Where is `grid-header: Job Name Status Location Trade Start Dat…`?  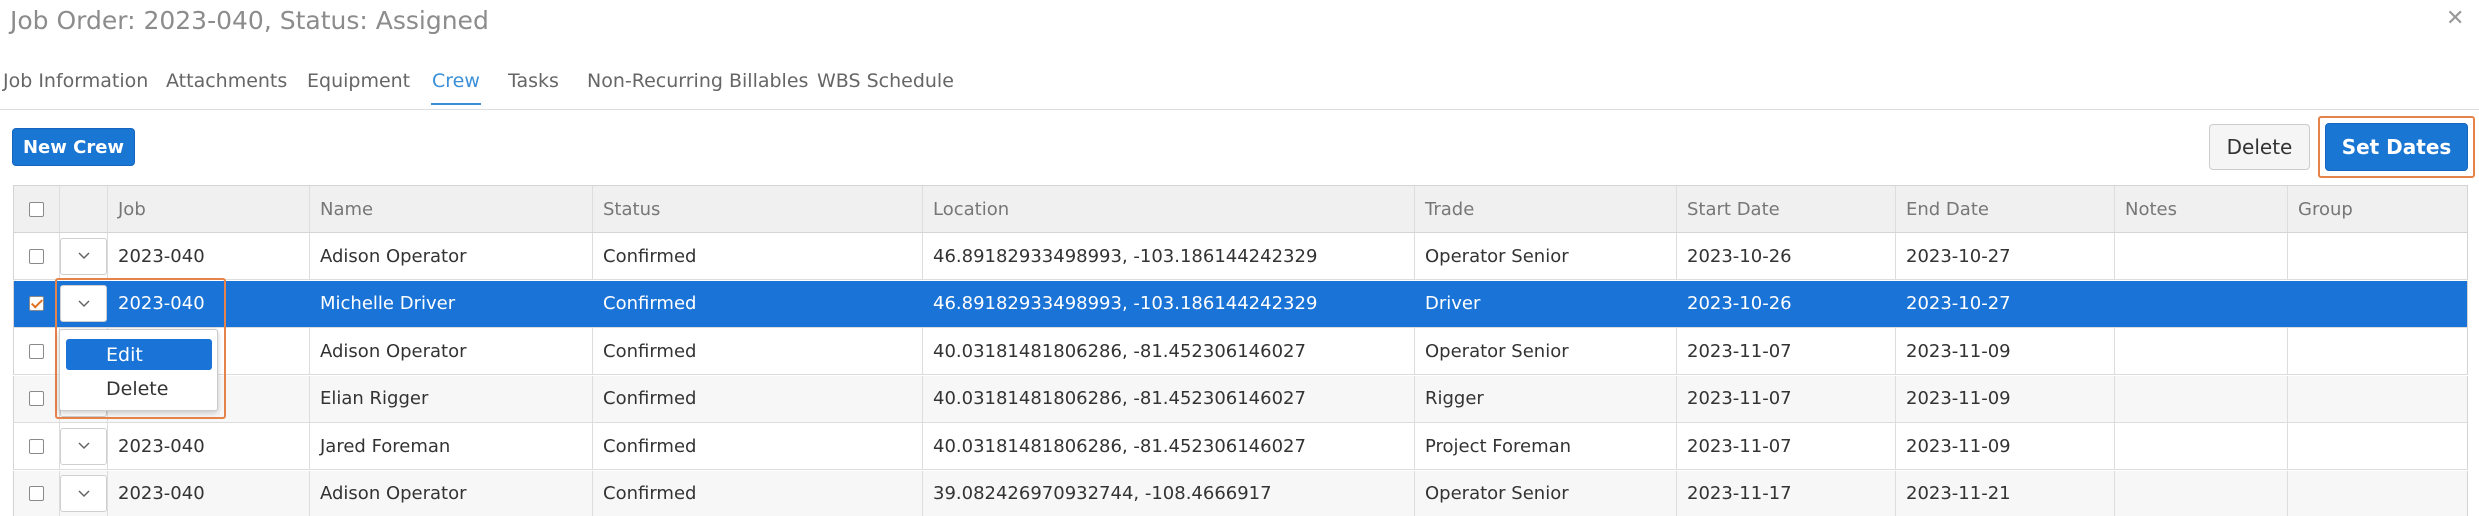
grid-header: Job Name Status Location Trade Start Dat… is located at coordinates (1240, 209).